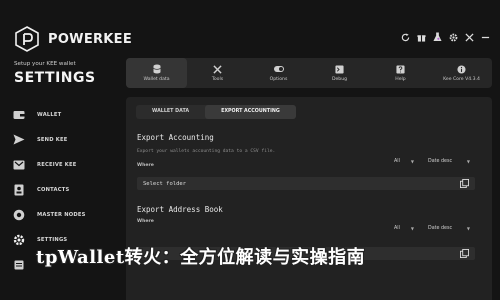  I want to click on more-icon, so click(19, 265).